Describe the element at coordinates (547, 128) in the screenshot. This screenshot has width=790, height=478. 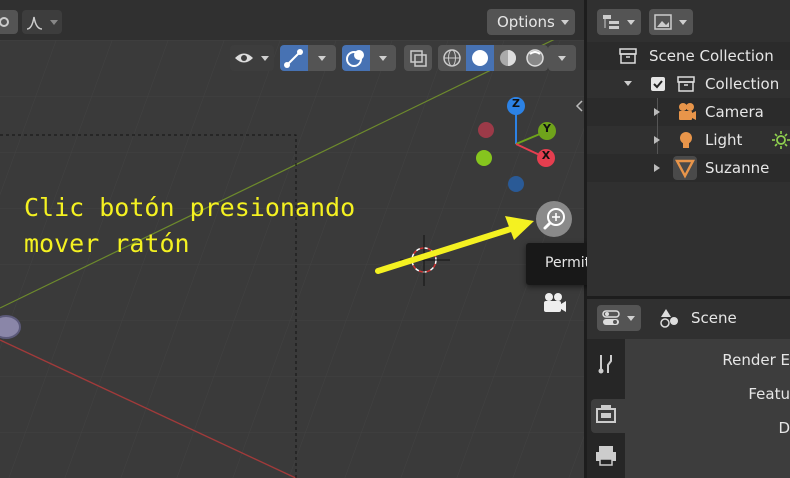
I see `y-axis-label: Y` at that location.